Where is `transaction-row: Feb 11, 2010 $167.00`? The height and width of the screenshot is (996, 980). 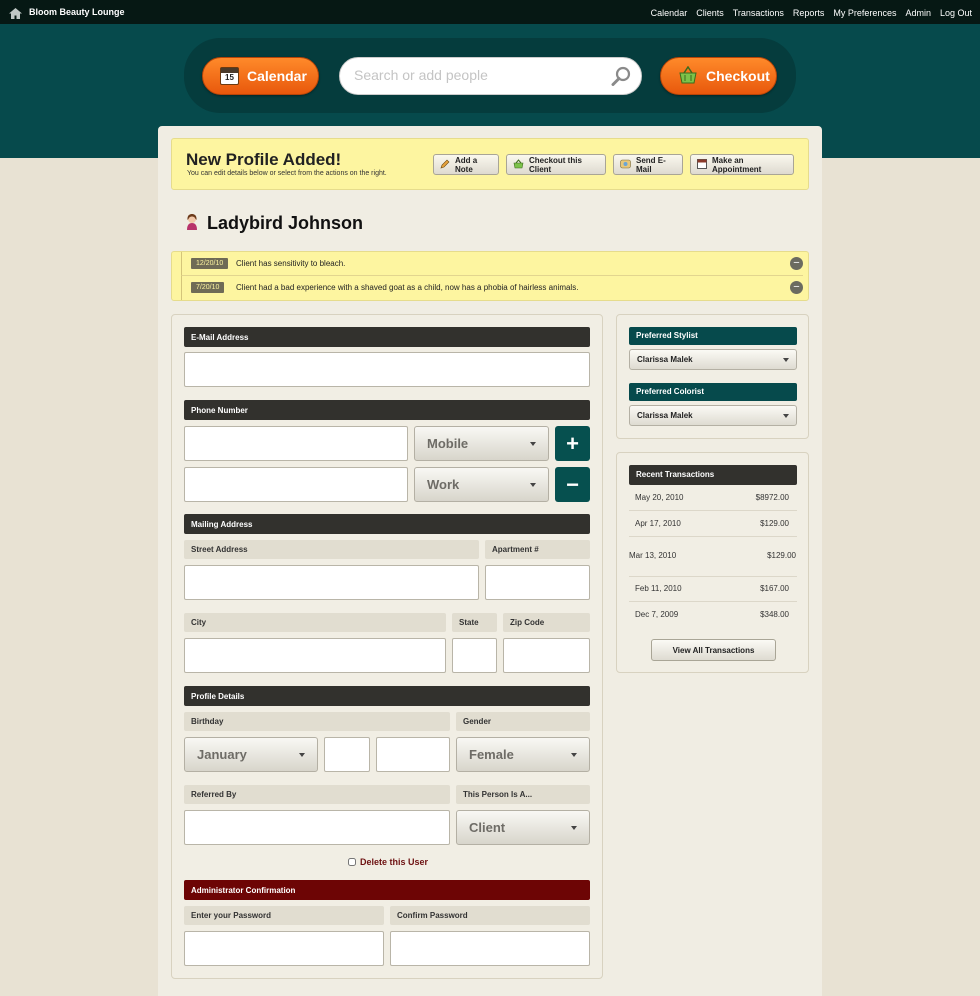
transaction-row: Feb 11, 2010 $167.00 is located at coordinates (713, 590).